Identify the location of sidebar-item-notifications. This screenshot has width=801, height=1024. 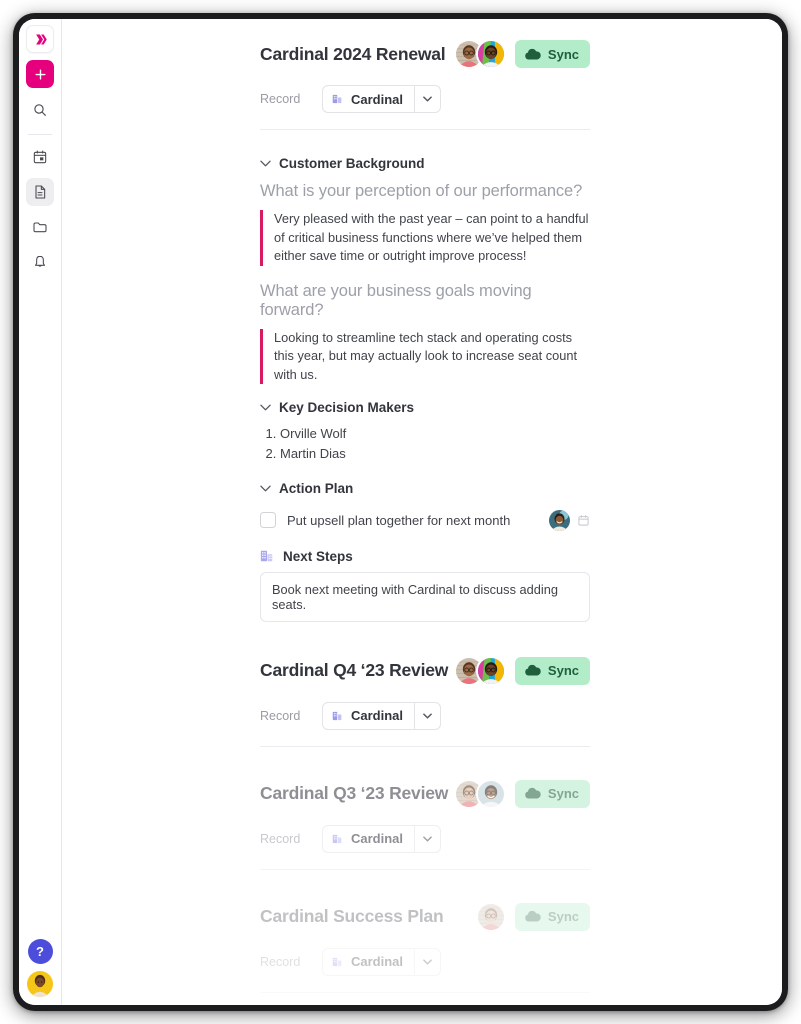
(40, 262).